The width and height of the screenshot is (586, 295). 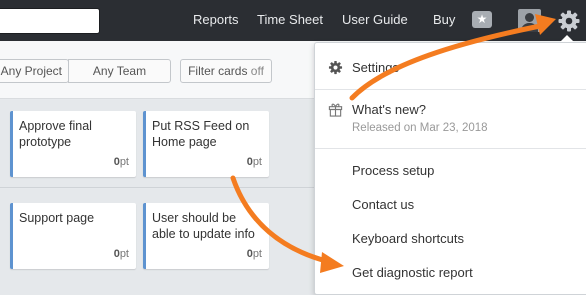 I want to click on avatar-head, so click(x=529, y=17).